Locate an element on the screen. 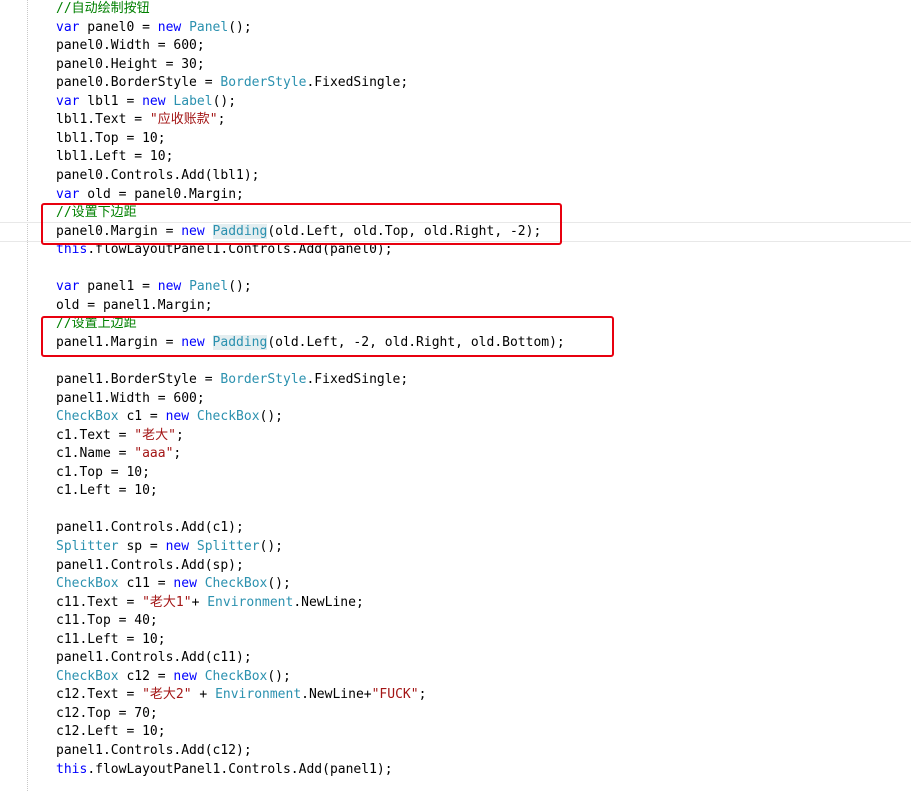  code-token: panel1.Controls.Add(c1); is located at coordinates (150, 528).